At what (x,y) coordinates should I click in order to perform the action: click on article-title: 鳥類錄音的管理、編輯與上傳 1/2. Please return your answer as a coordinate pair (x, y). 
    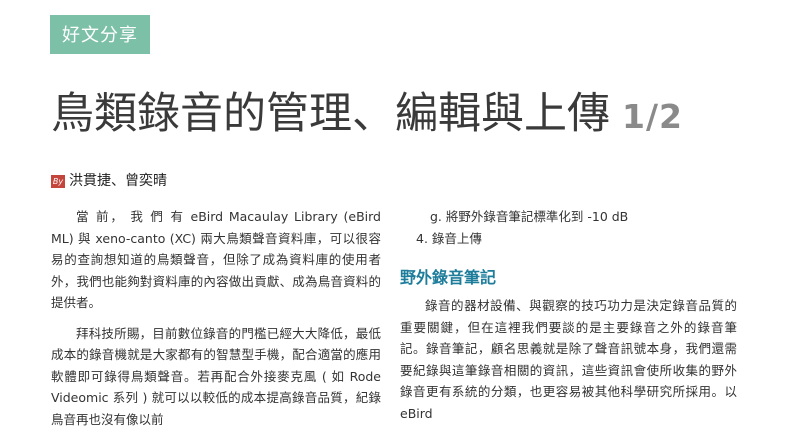
    Looking at the image, I should click on (367, 115).